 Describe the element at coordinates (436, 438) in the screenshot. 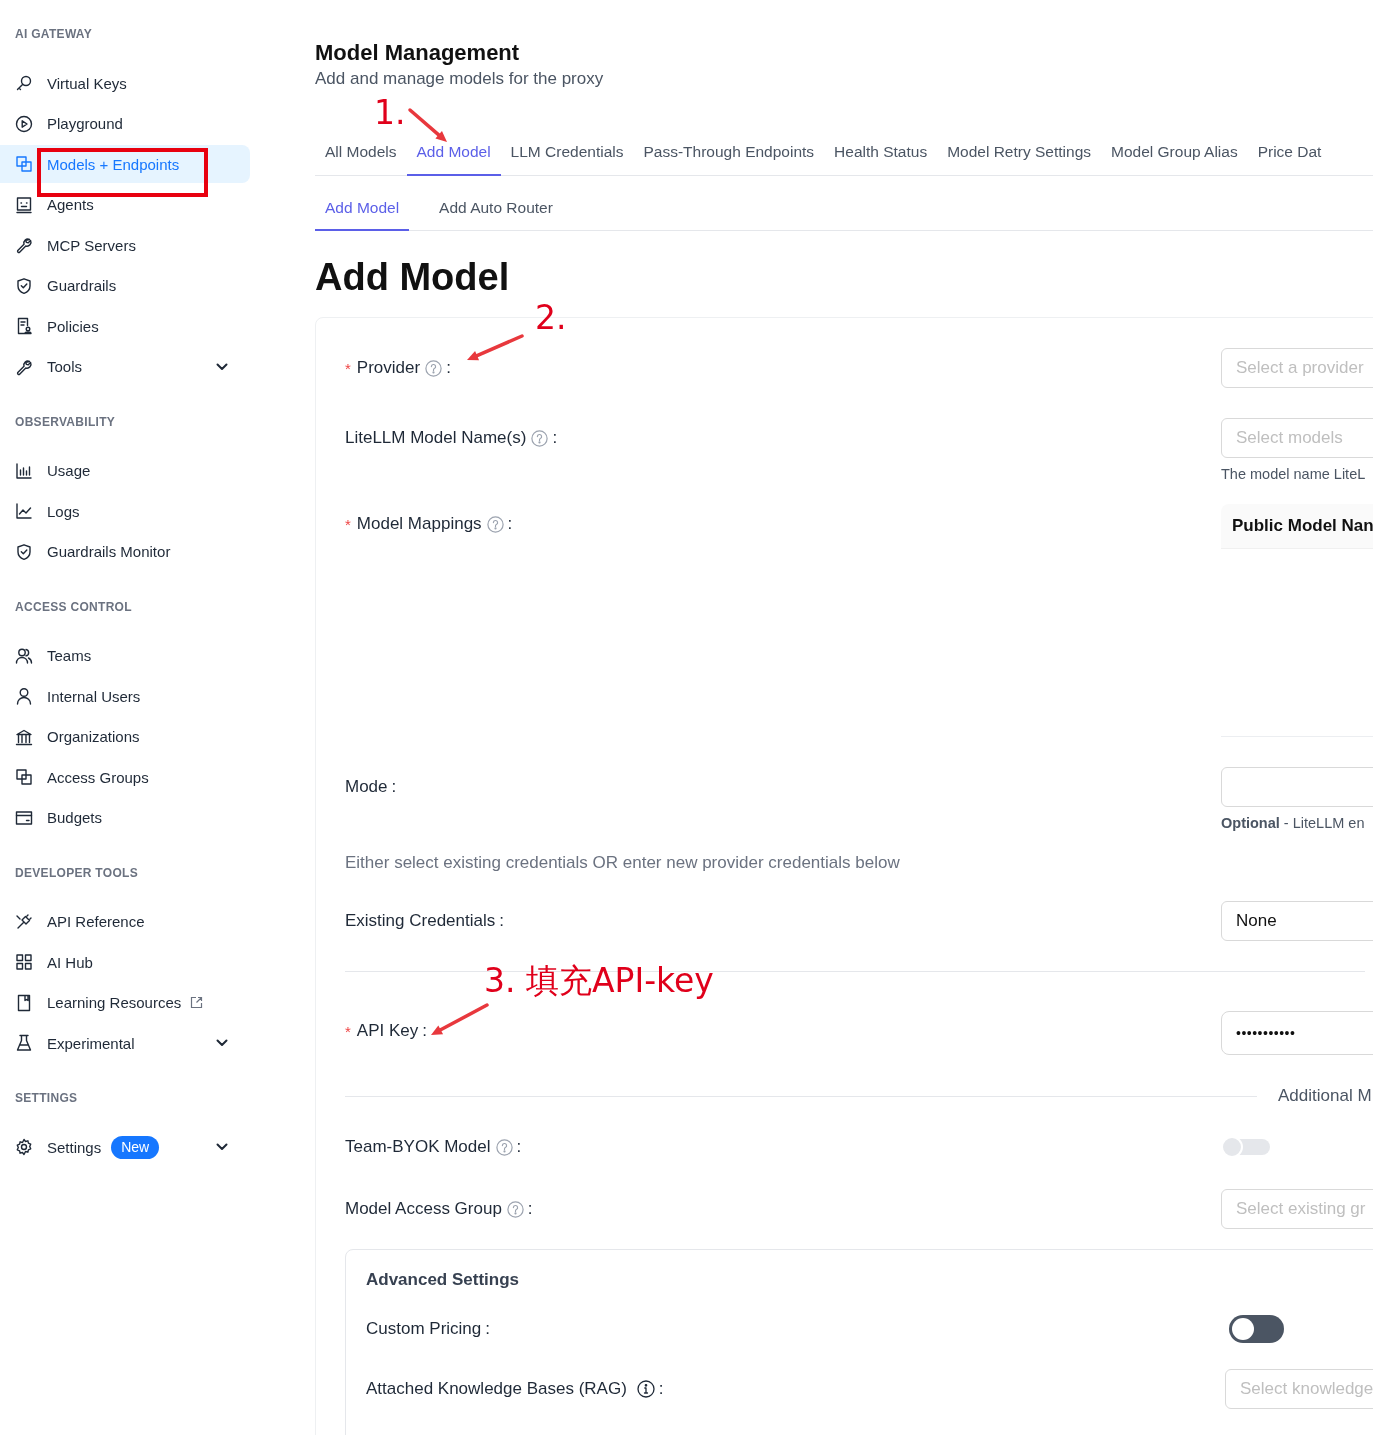

I see `field-label: LiteLLM Model Name(s)` at that location.